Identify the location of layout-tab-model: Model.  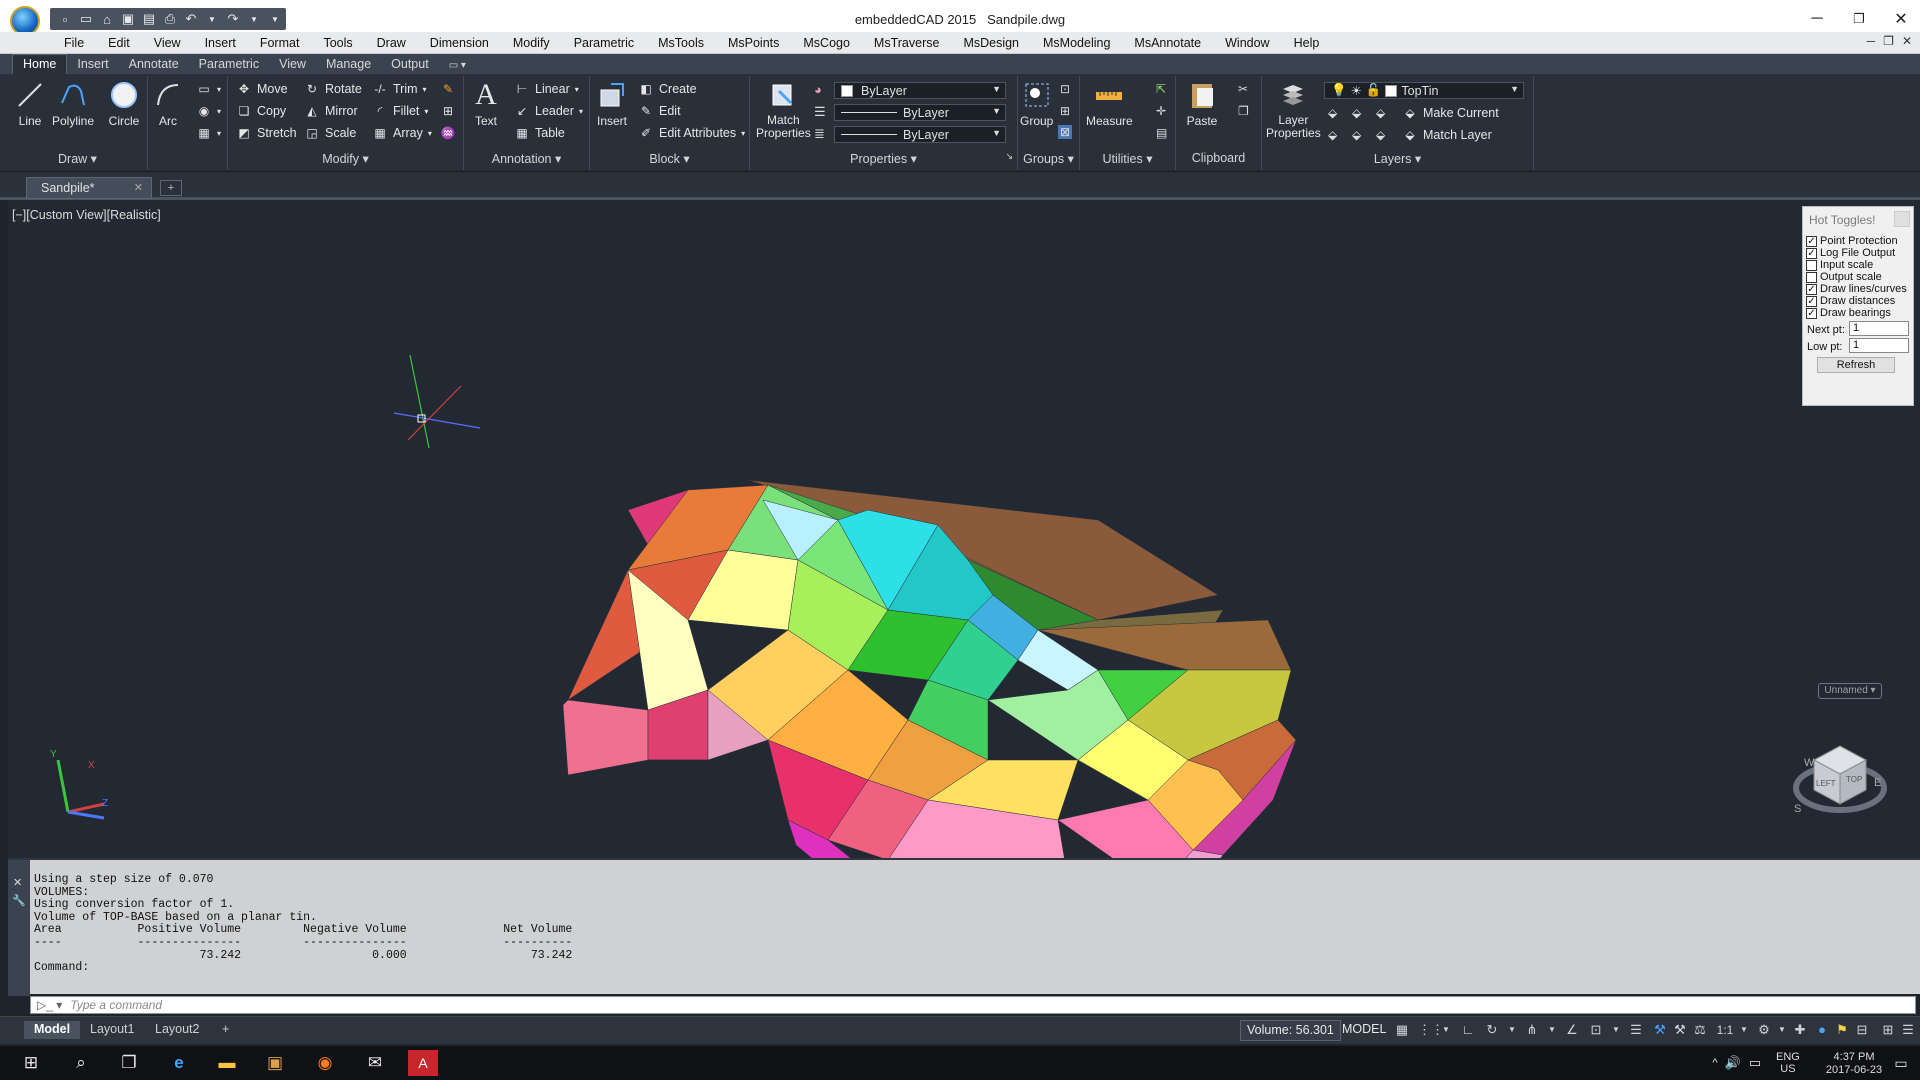
(52, 1030).